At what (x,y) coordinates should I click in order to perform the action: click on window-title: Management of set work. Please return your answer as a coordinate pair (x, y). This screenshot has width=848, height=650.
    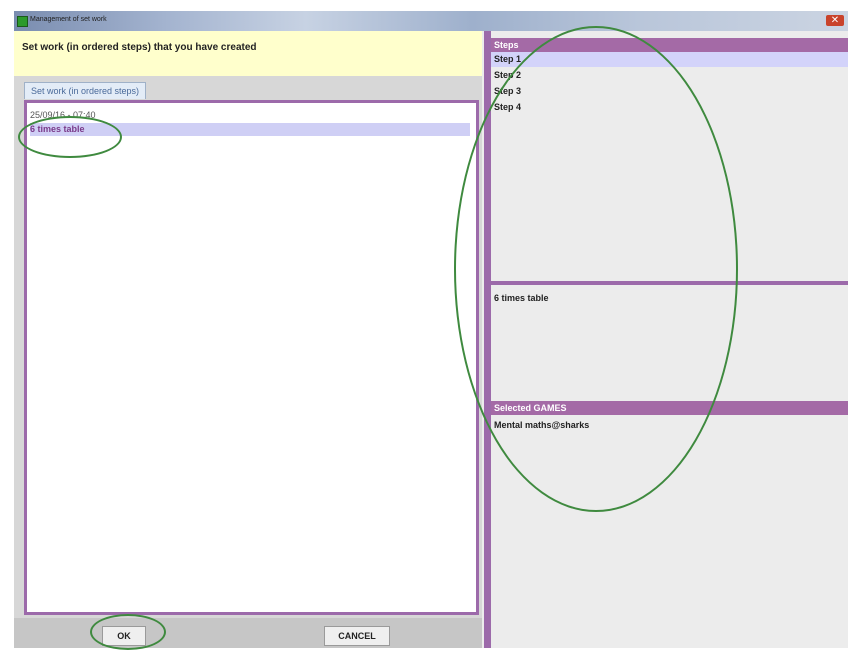
    Looking at the image, I should click on (68, 19).